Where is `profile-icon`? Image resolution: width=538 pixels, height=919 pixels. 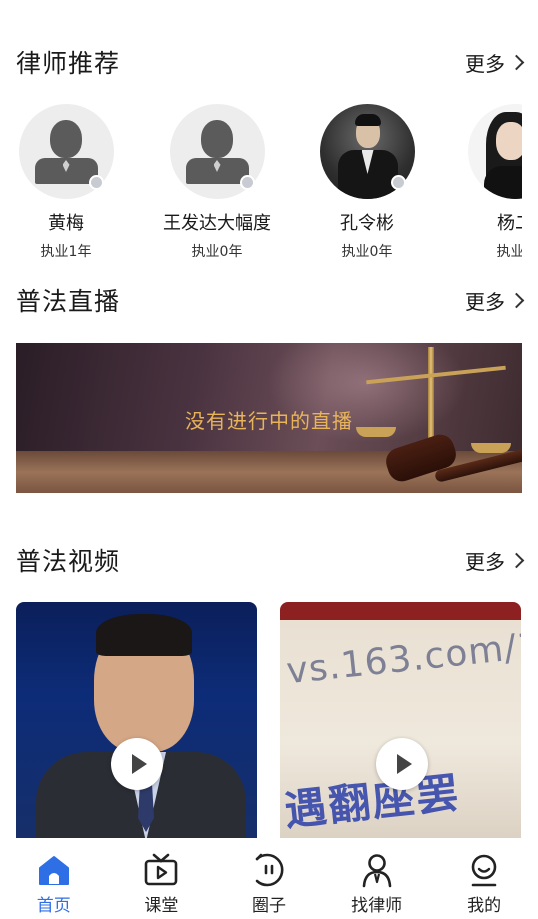 profile-icon is located at coordinates (484, 870).